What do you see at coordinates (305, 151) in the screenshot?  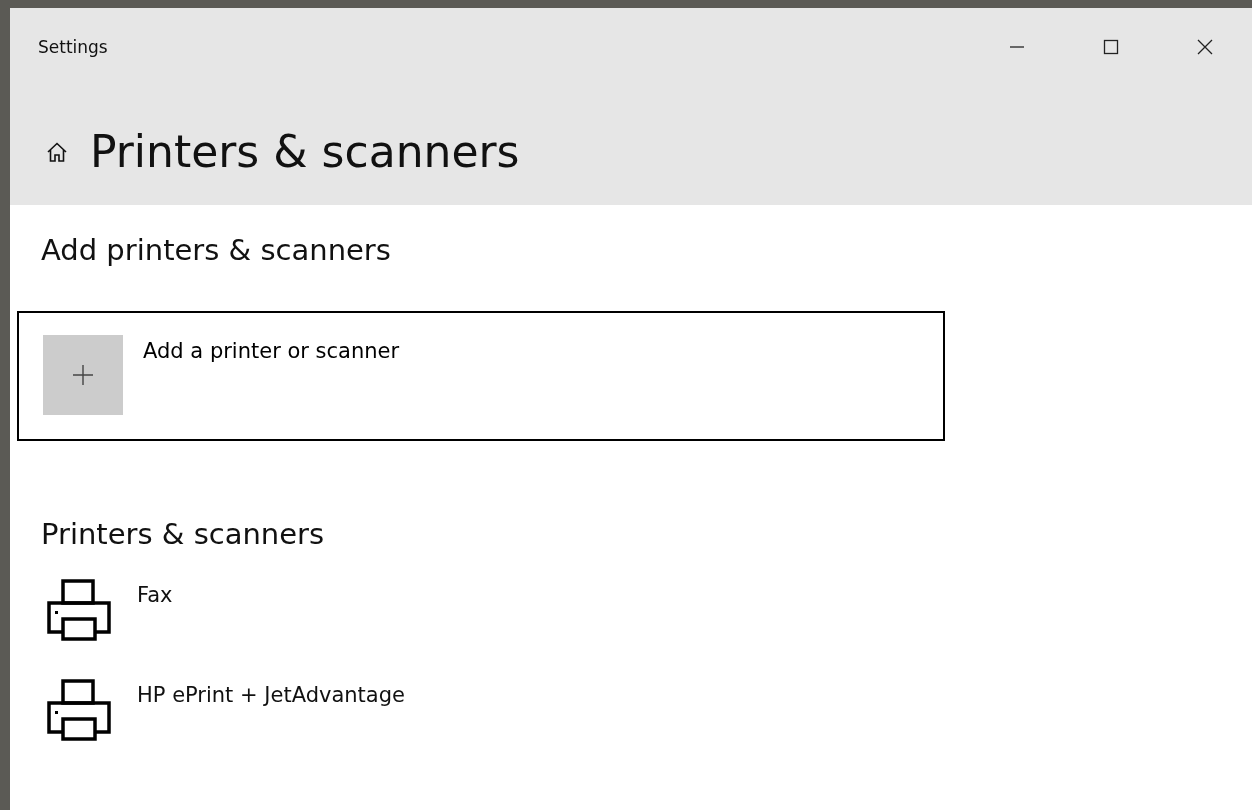 I see `page-title: Printers & scanners` at bounding box center [305, 151].